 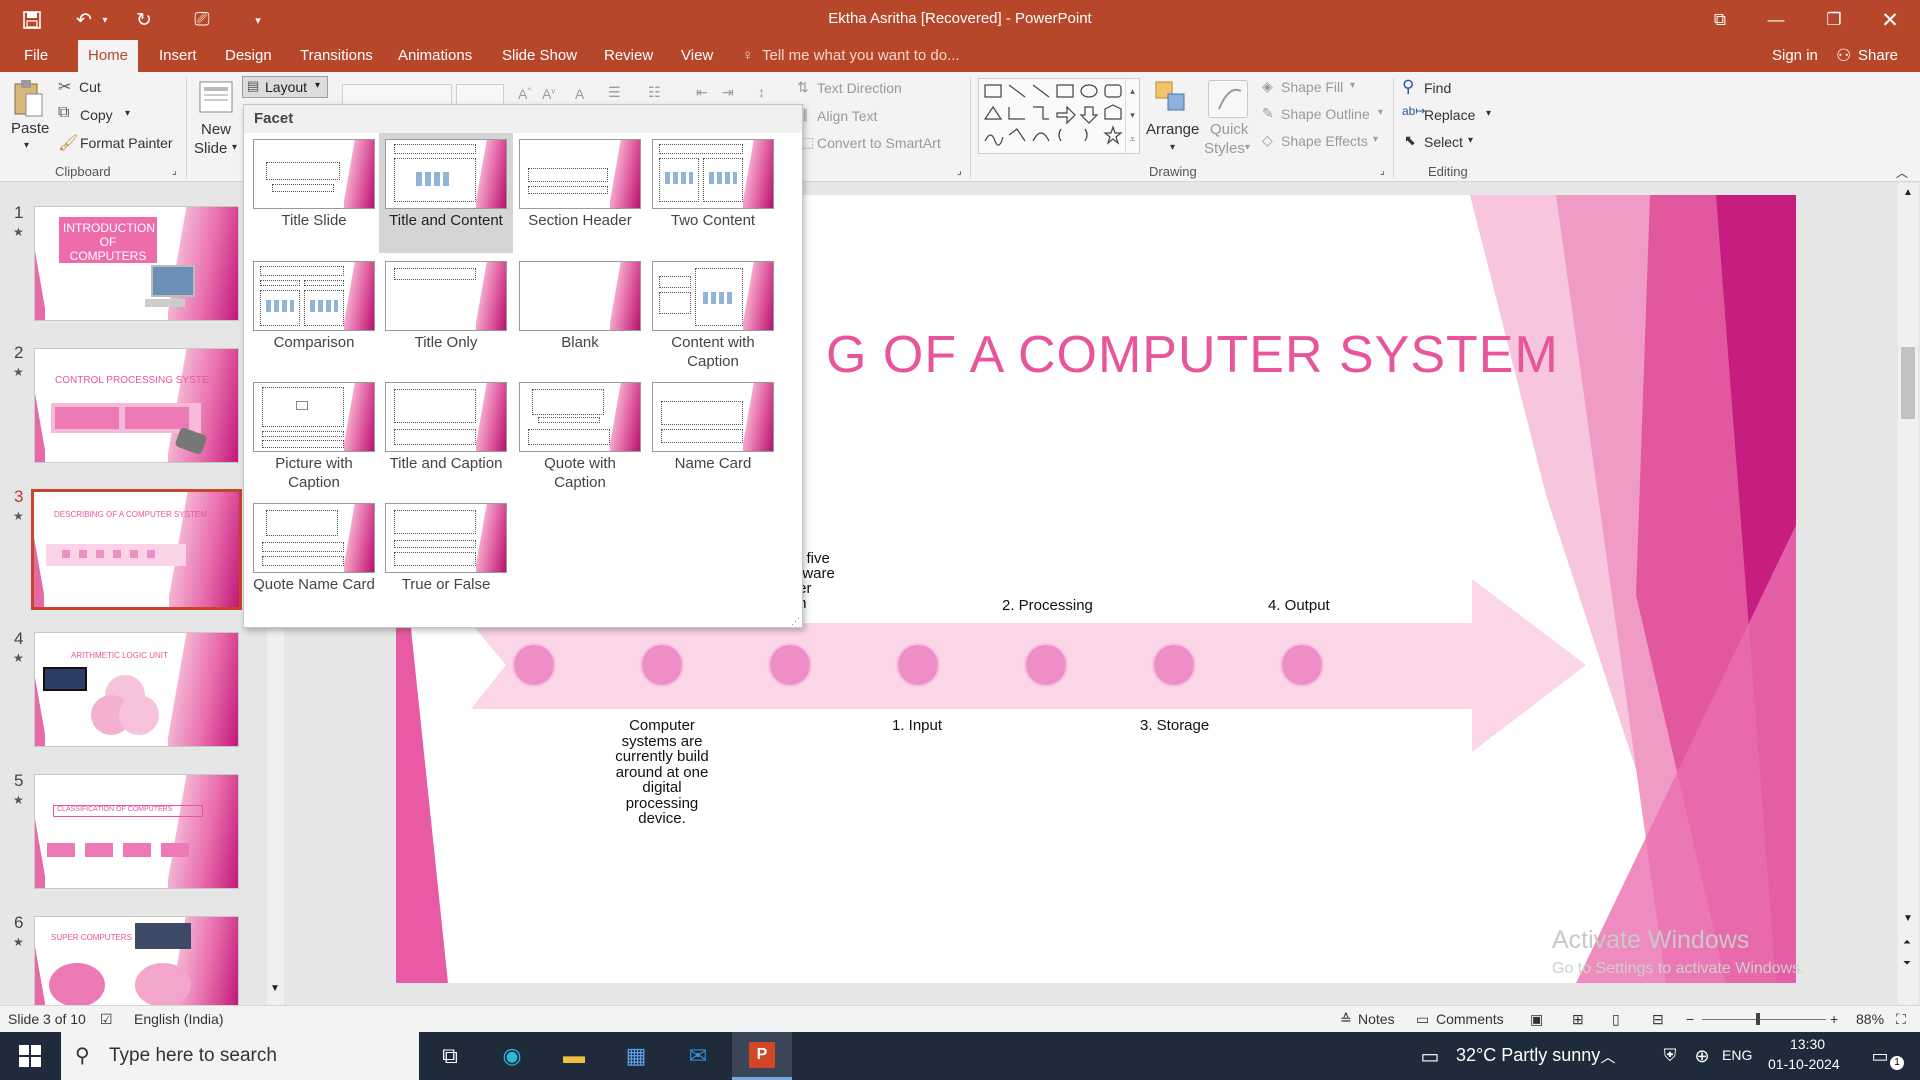 I want to click on zoom-level: 88%, so click(x=1870, y=1019).